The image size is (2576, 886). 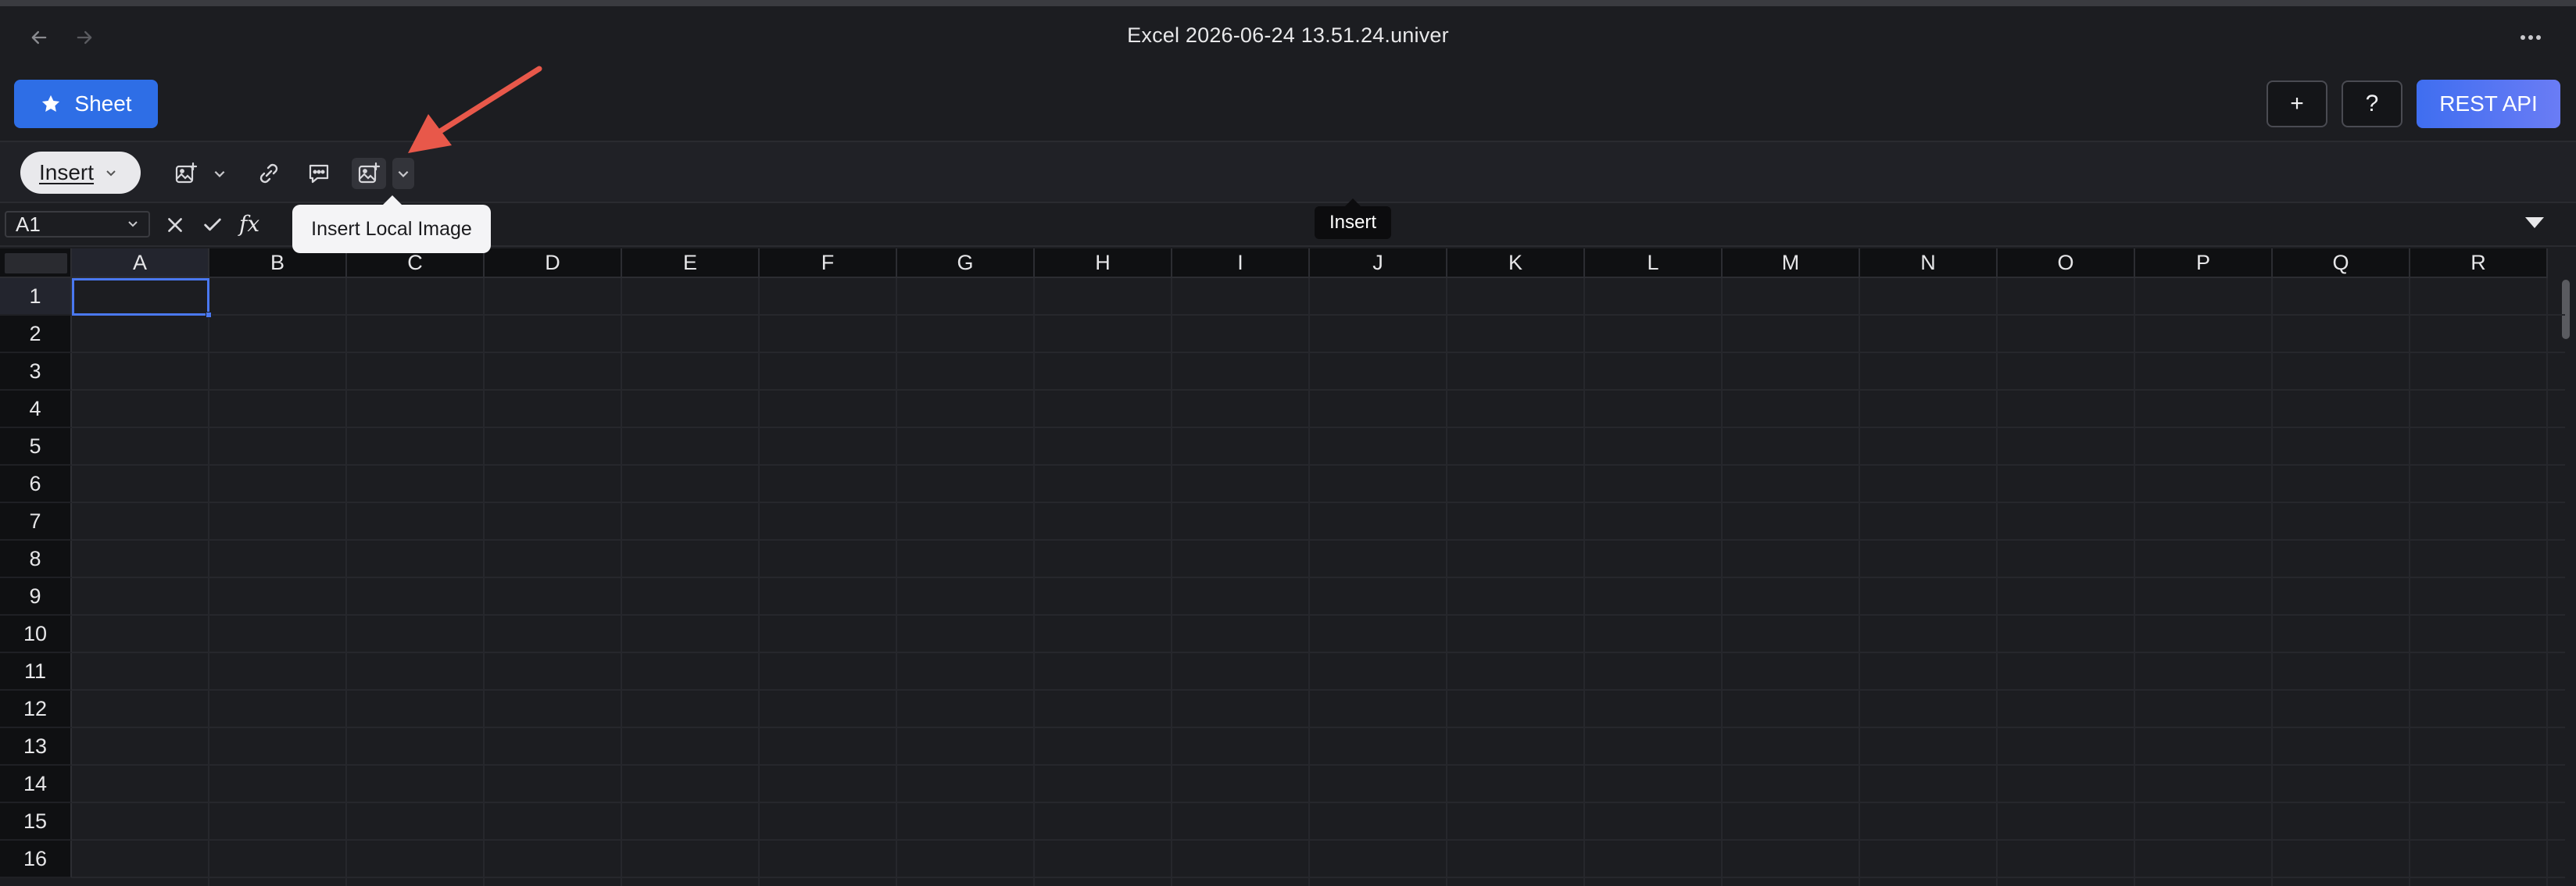 I want to click on expand-formula-icon, so click(x=2534, y=225).